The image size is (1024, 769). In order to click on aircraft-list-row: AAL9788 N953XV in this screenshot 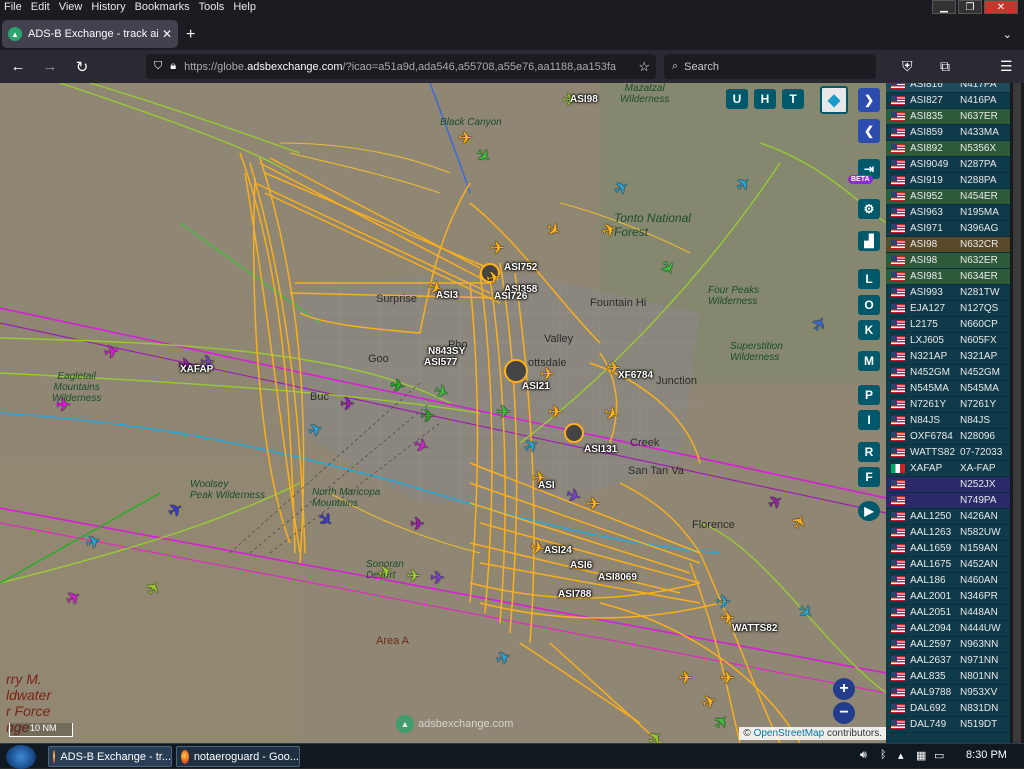, I will do `click(948, 693)`.